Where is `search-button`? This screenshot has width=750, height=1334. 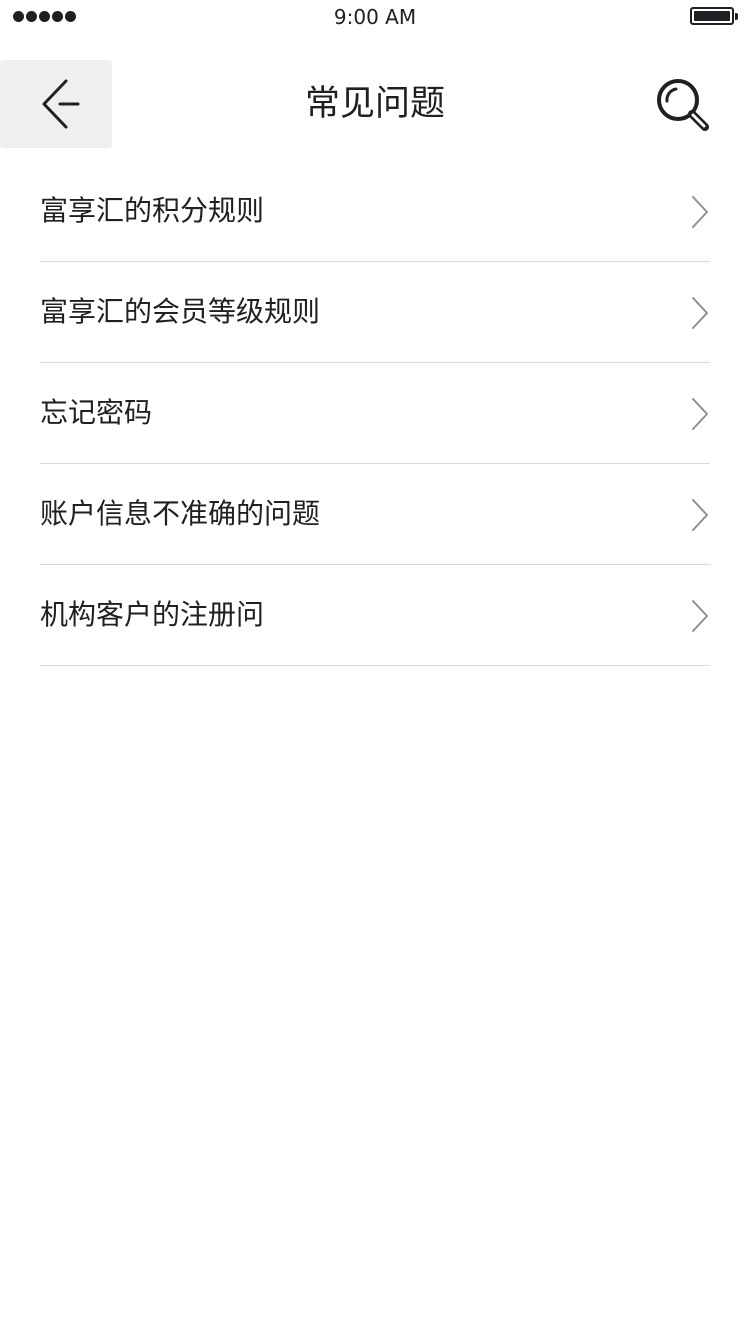
search-button is located at coordinates (685, 105).